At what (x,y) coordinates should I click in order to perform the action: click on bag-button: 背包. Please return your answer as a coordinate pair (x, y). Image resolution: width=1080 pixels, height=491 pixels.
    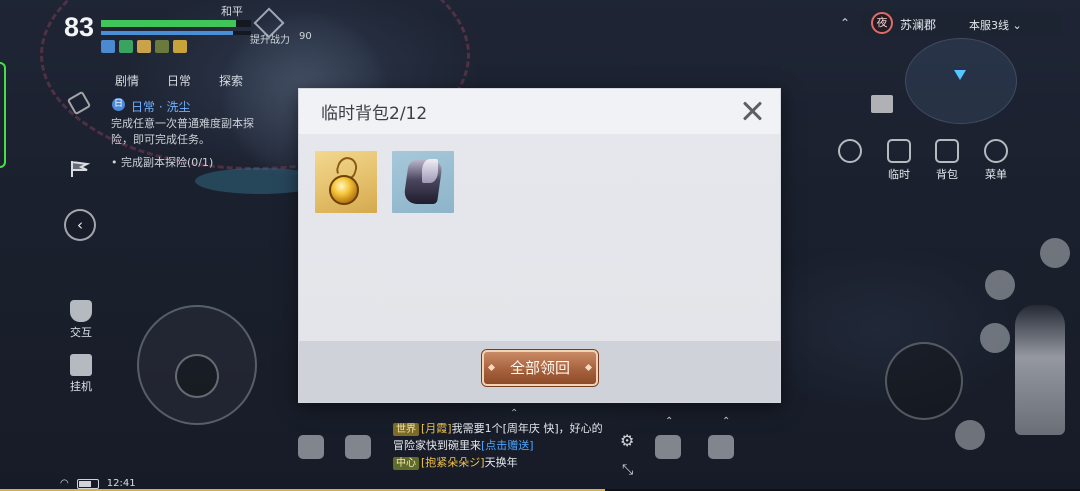
    Looking at the image, I should click on (947, 160).